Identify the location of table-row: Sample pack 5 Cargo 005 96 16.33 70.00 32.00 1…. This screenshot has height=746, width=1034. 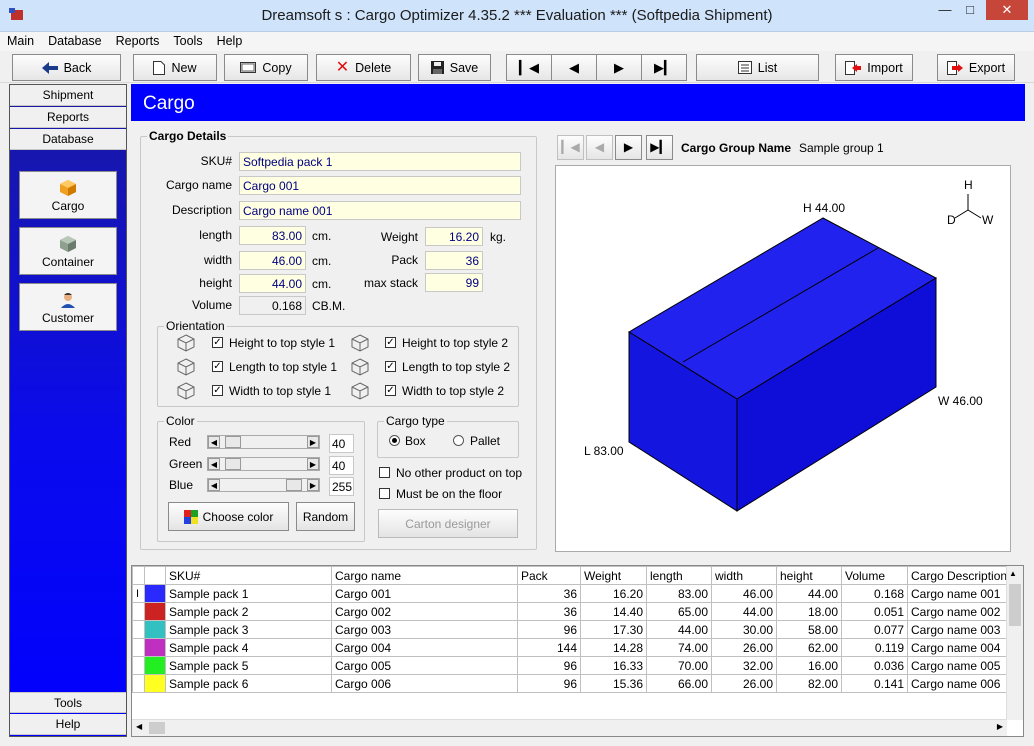
(572, 665).